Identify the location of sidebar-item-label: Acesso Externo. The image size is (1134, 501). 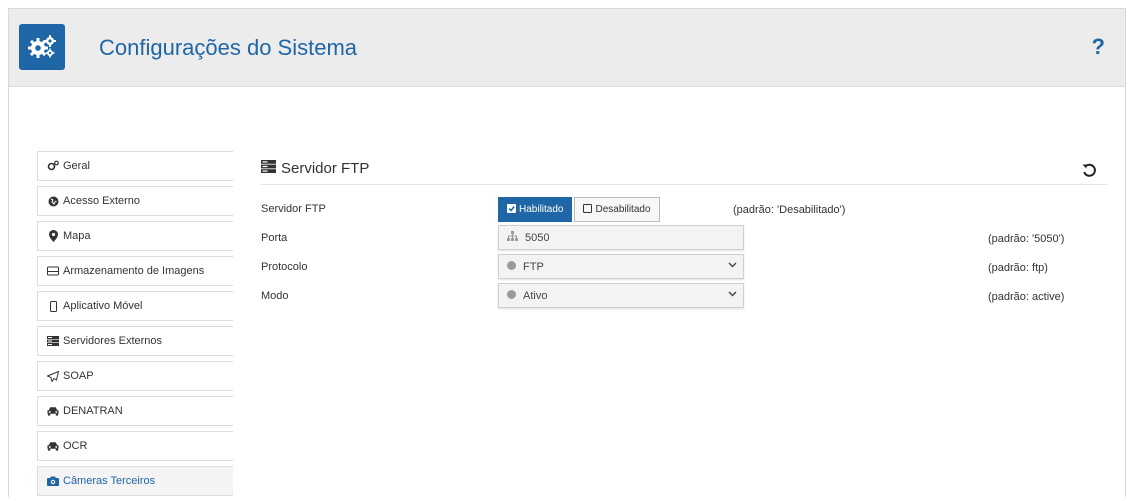
(102, 201).